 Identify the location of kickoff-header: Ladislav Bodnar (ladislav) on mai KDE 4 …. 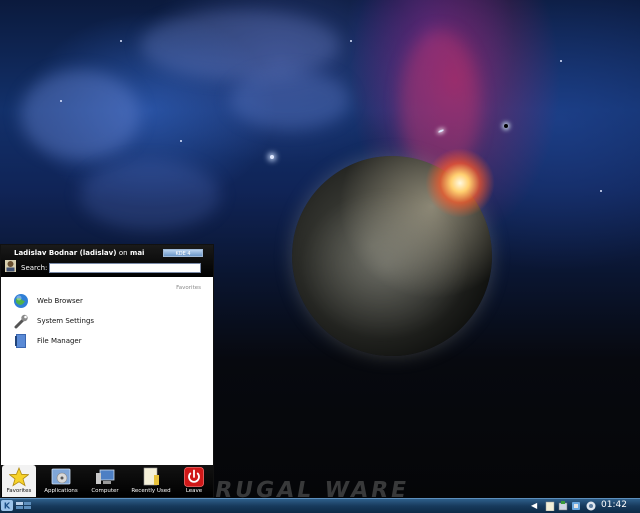
(107, 261).